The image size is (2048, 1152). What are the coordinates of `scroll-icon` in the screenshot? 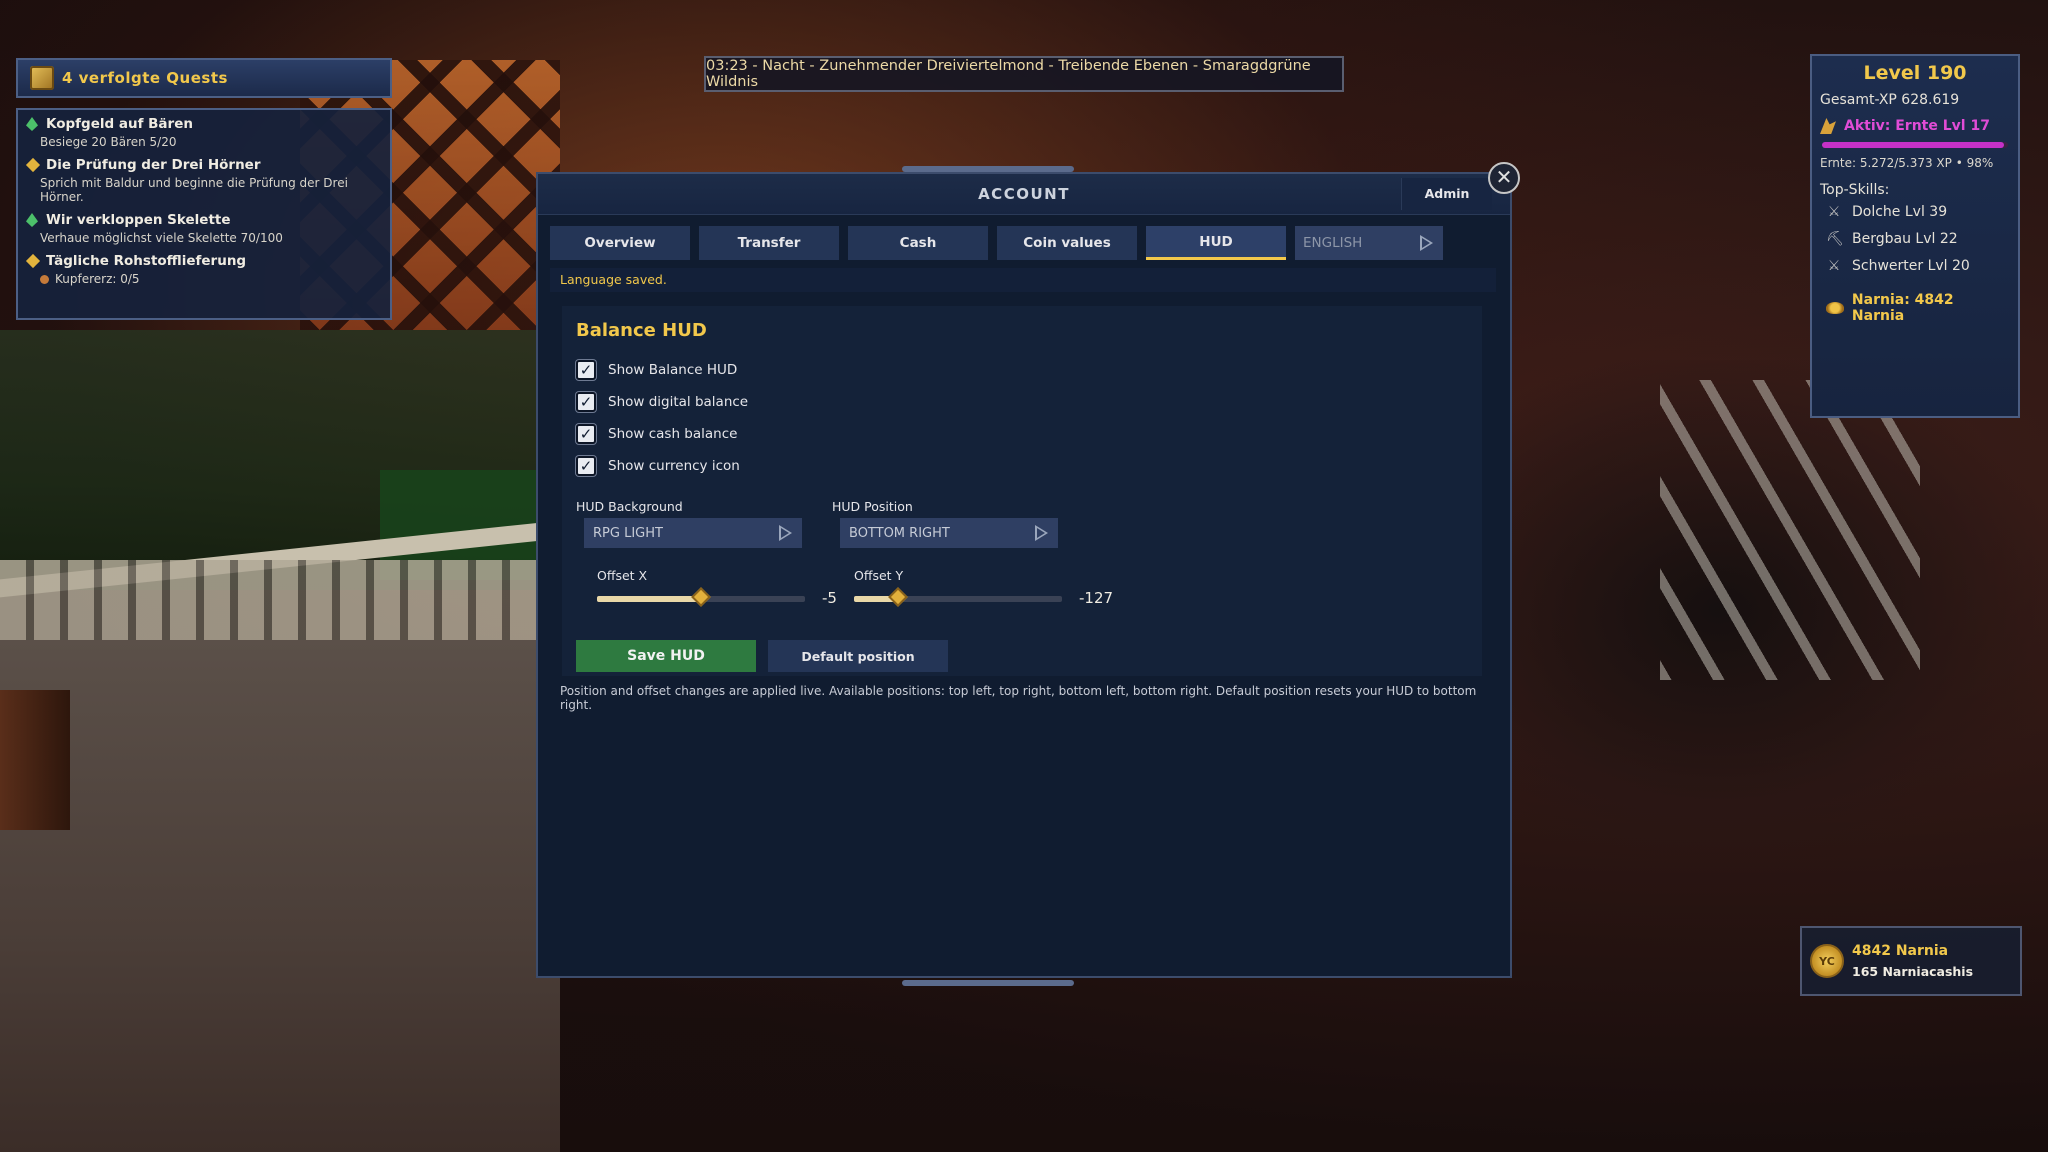 It's located at (42, 78).